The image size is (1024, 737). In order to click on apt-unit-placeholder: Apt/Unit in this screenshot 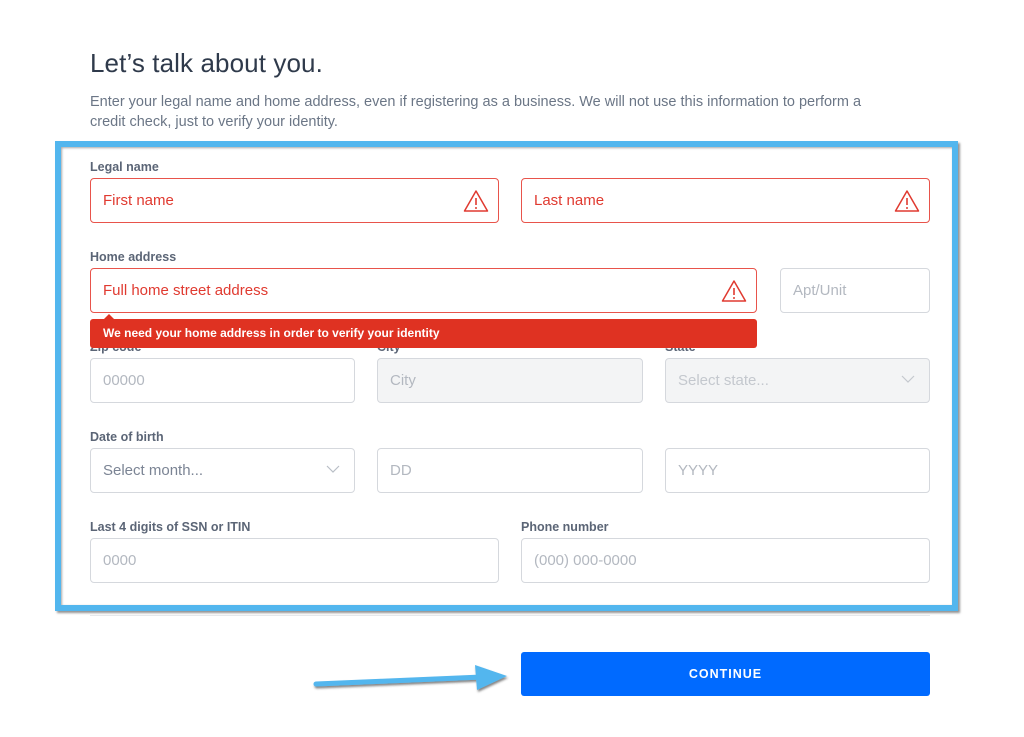, I will do `click(820, 290)`.